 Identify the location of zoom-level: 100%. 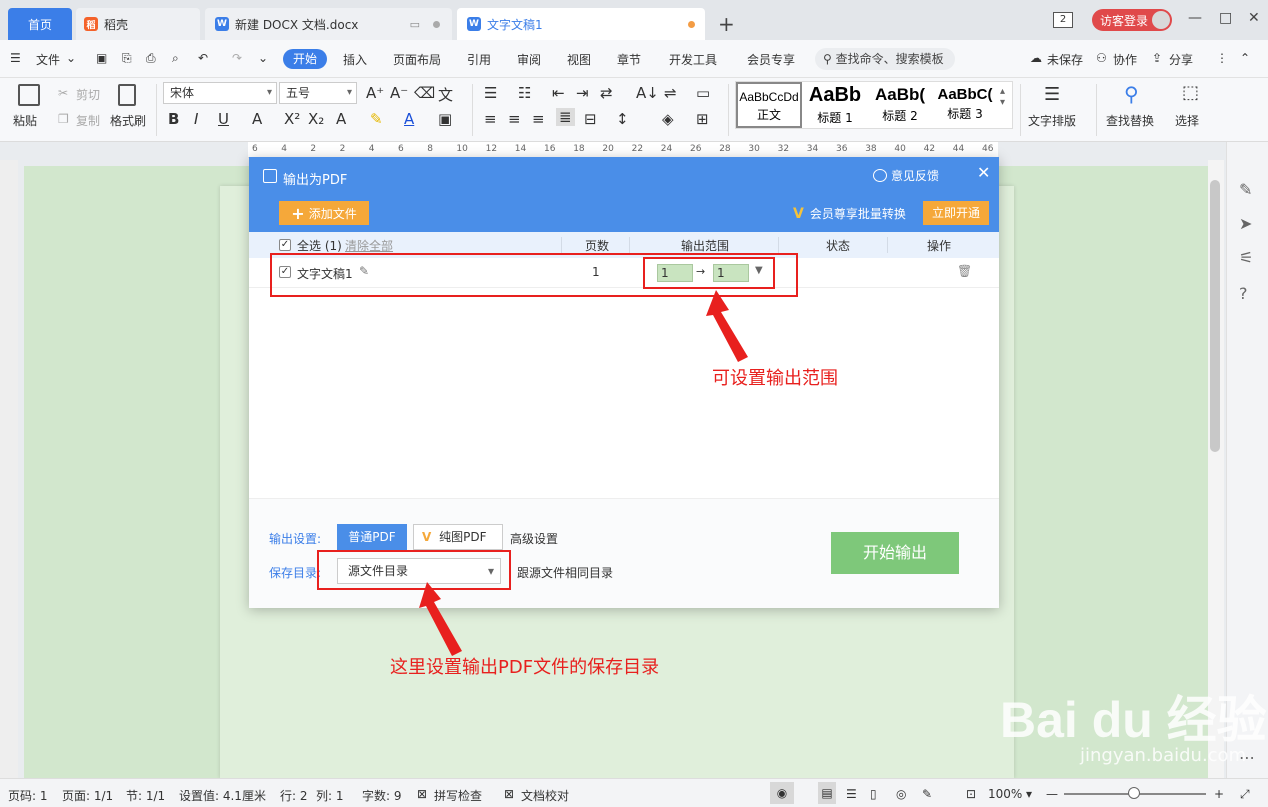
(1005, 794).